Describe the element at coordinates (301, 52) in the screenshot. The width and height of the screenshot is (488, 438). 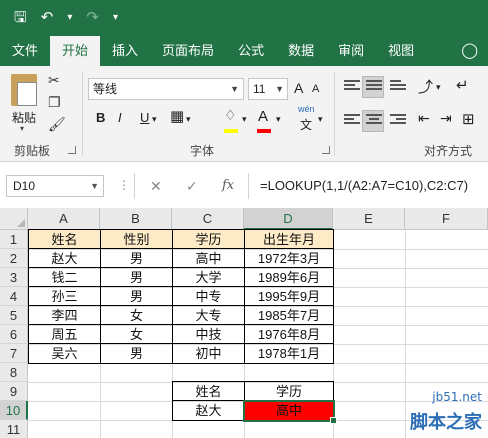
I see `tab-data: 数据` at that location.